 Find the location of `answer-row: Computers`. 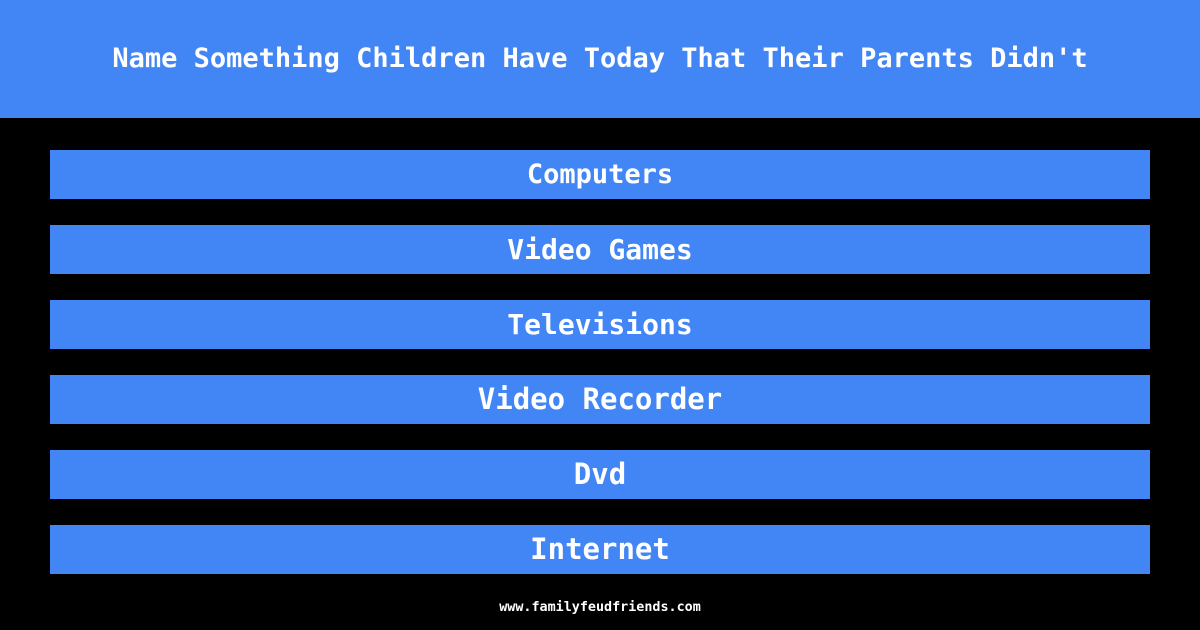

answer-row: Computers is located at coordinates (600, 174).